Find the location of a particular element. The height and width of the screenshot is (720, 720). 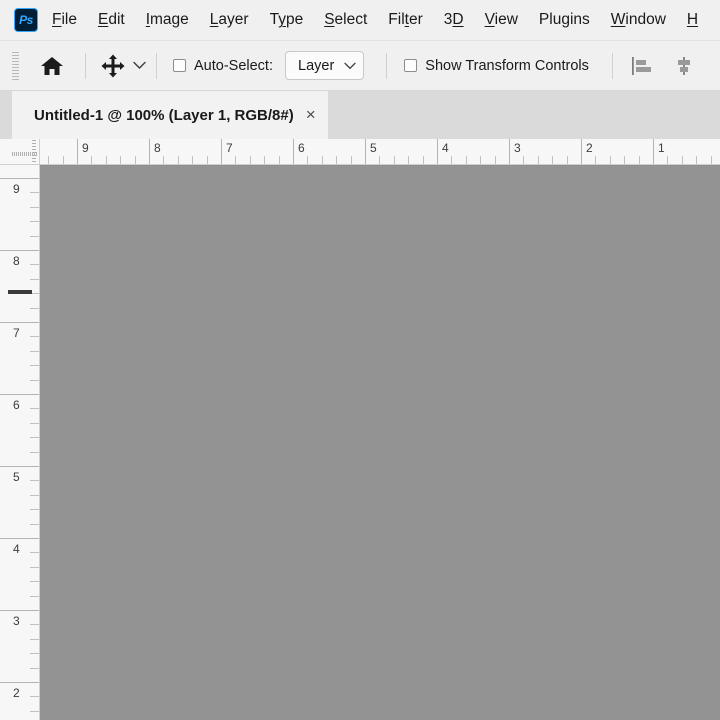

menu-item-view: View is located at coordinates (501, 20).